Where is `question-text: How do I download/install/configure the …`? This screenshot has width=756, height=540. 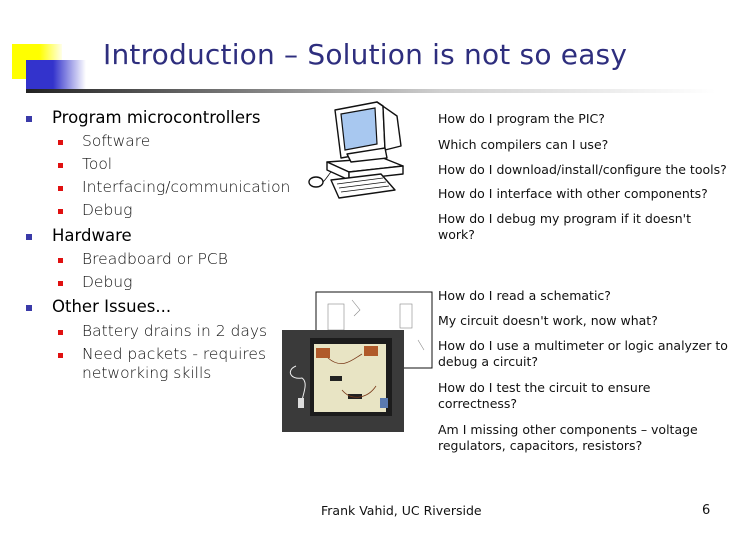 question-text: How do I download/install/configure the … is located at coordinates (582, 169).